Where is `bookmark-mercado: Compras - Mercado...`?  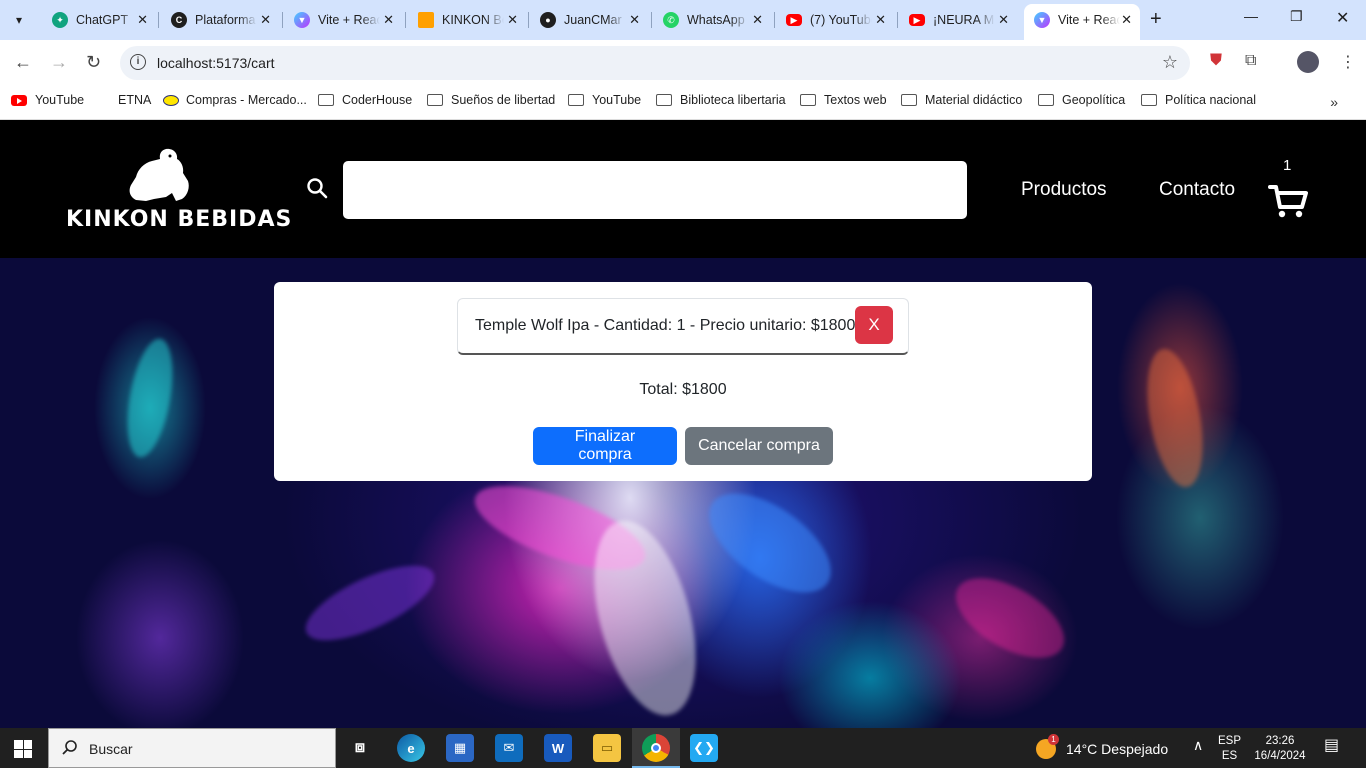
bookmark-mercado: Compras - Mercado... is located at coordinates (235, 100).